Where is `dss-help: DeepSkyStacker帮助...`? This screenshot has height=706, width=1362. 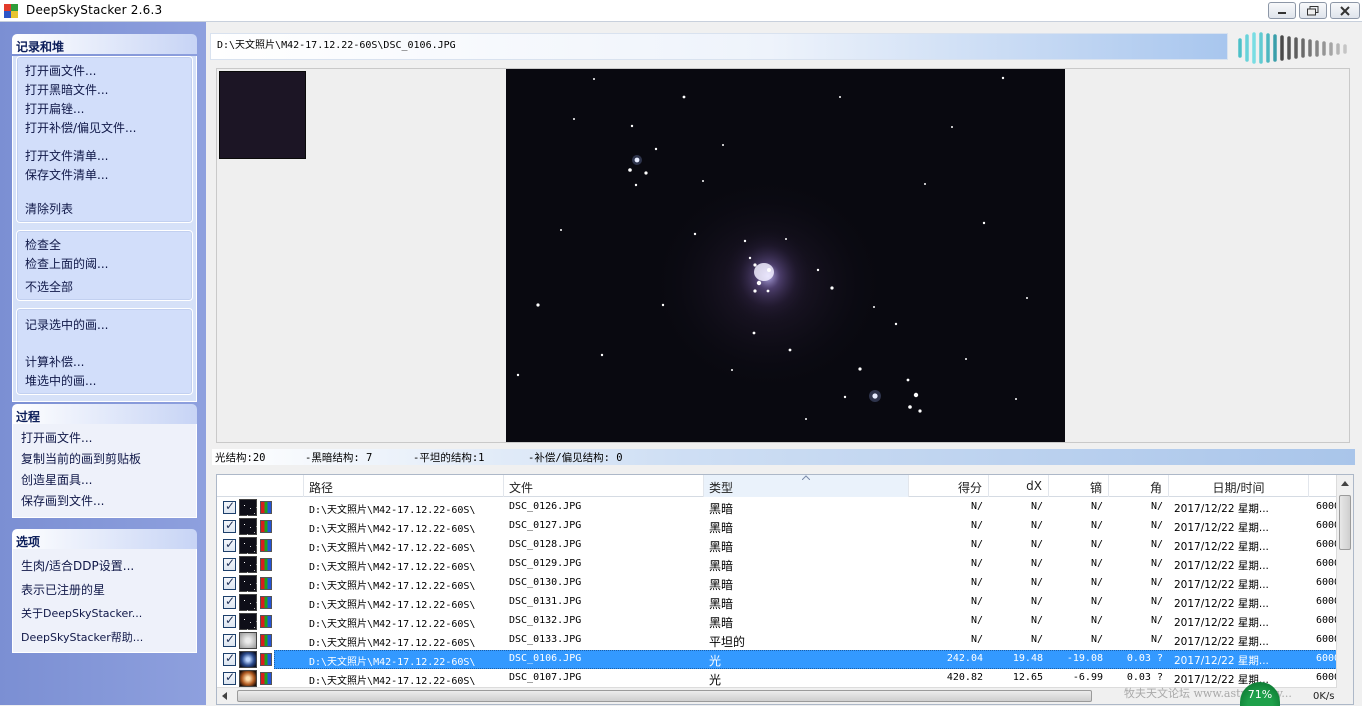 dss-help: DeepSkyStacker帮助... is located at coordinates (104, 636).